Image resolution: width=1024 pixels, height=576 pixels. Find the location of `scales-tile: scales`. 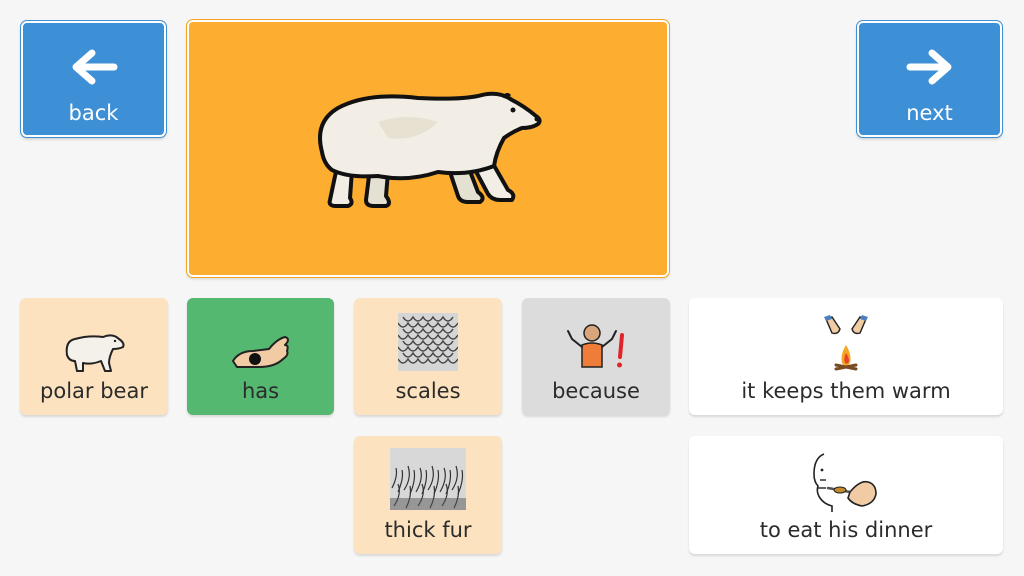

scales-tile: scales is located at coordinates (428, 356).